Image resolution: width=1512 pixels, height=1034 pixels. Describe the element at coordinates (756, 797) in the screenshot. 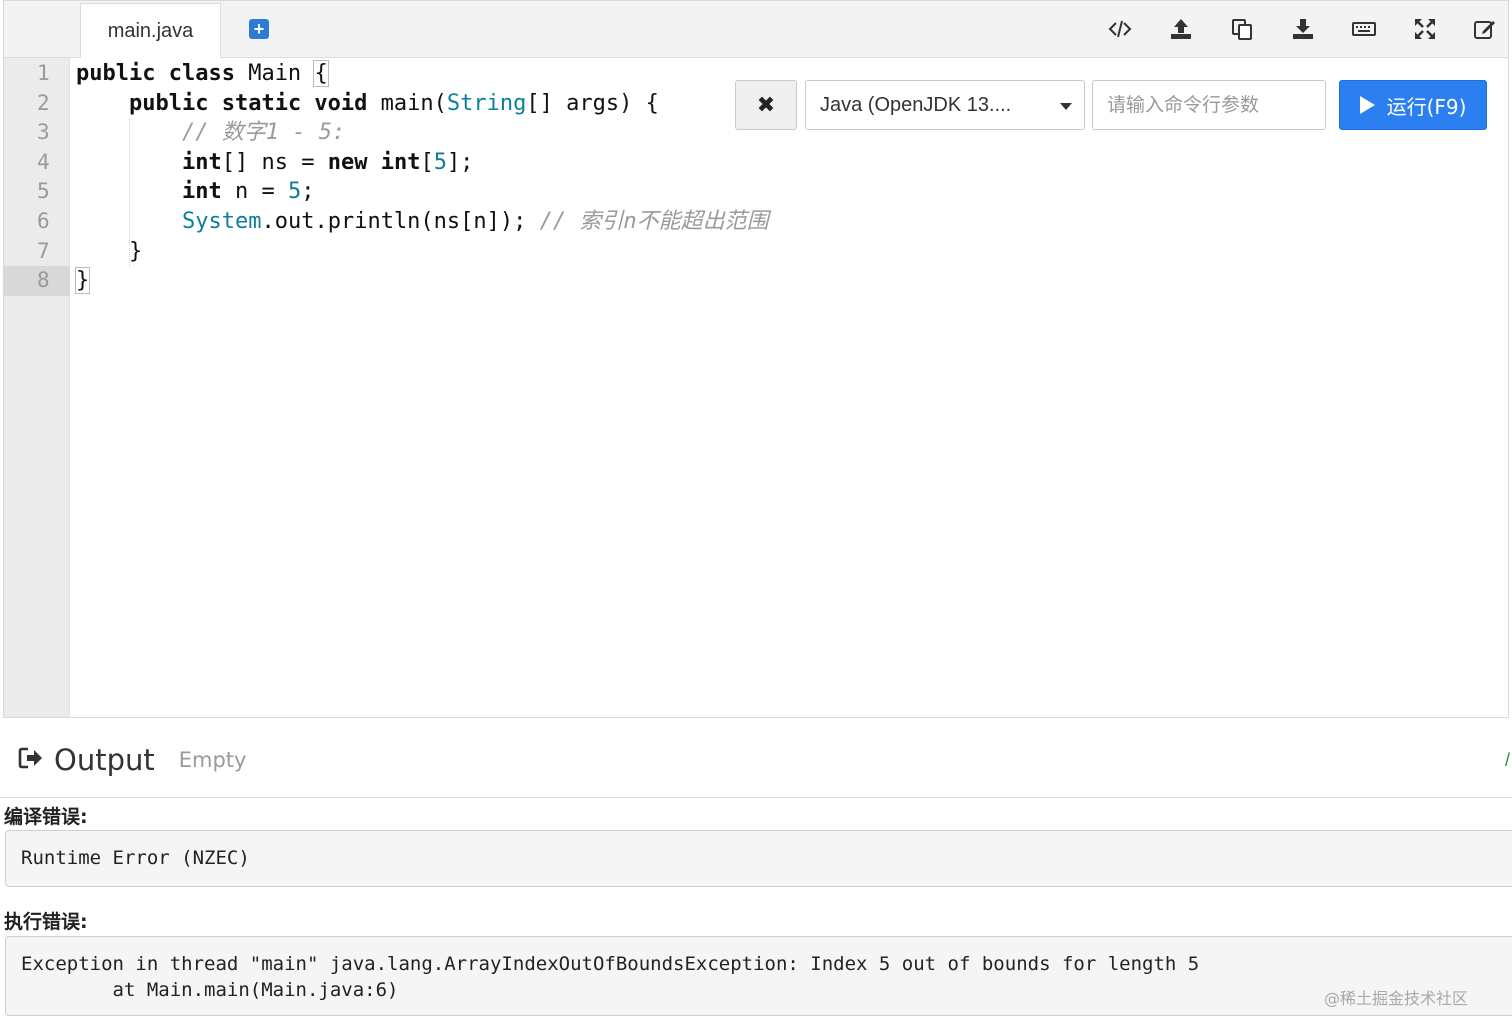

I see `output-divider` at that location.